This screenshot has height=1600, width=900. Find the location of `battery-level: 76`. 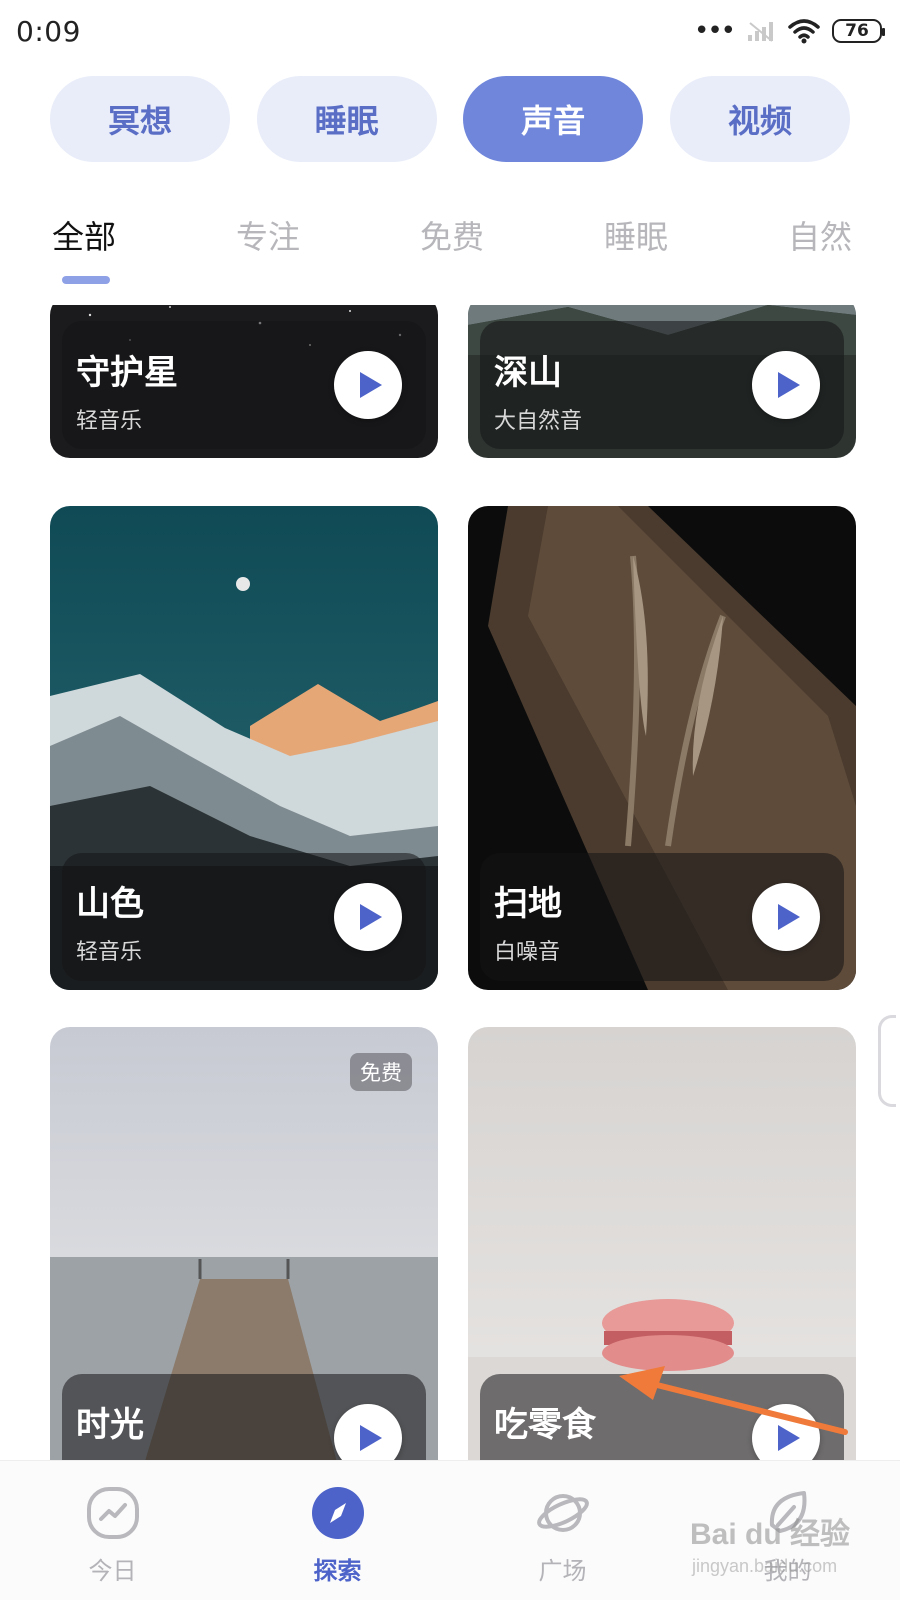

battery-level: 76 is located at coordinates (857, 31).